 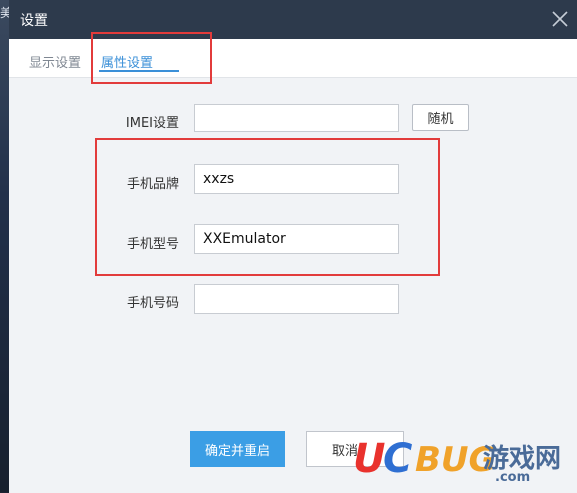 What do you see at coordinates (6, 246) in the screenshot?
I see `background-window-edge: 美` at bounding box center [6, 246].